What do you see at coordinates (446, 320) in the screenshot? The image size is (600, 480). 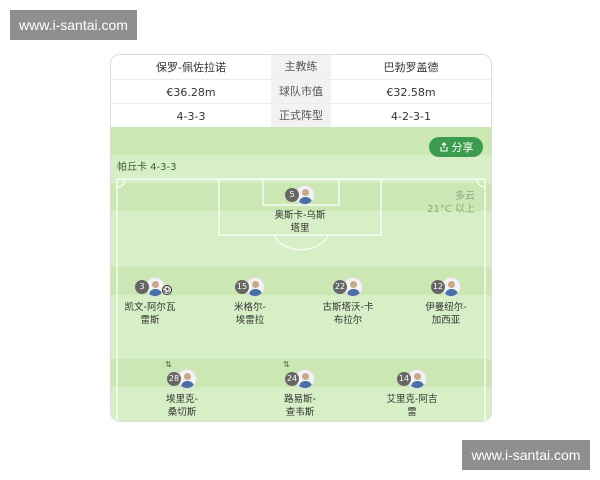 I see `player-name-line2: 加西亚` at bounding box center [446, 320].